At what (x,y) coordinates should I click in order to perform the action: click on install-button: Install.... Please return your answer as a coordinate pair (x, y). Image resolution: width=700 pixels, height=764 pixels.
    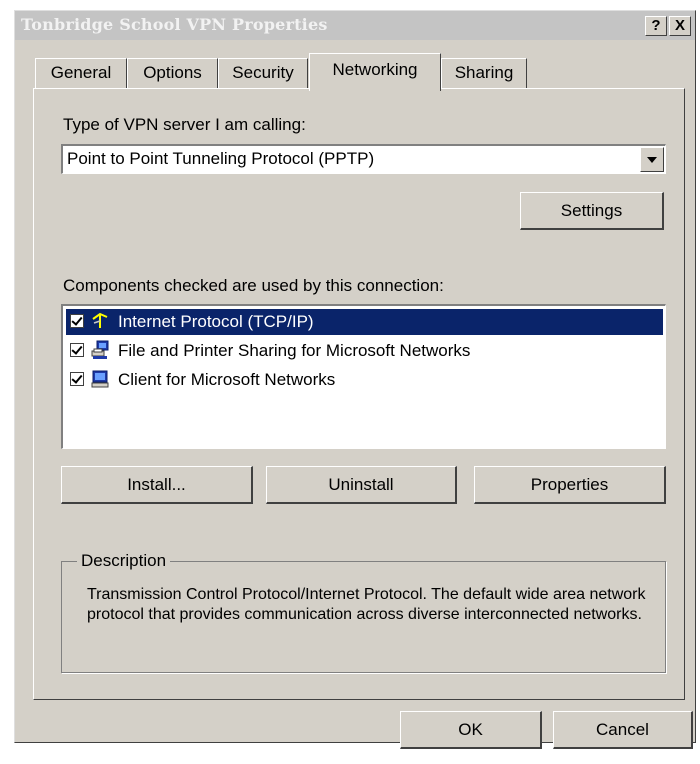
    Looking at the image, I should click on (157, 485).